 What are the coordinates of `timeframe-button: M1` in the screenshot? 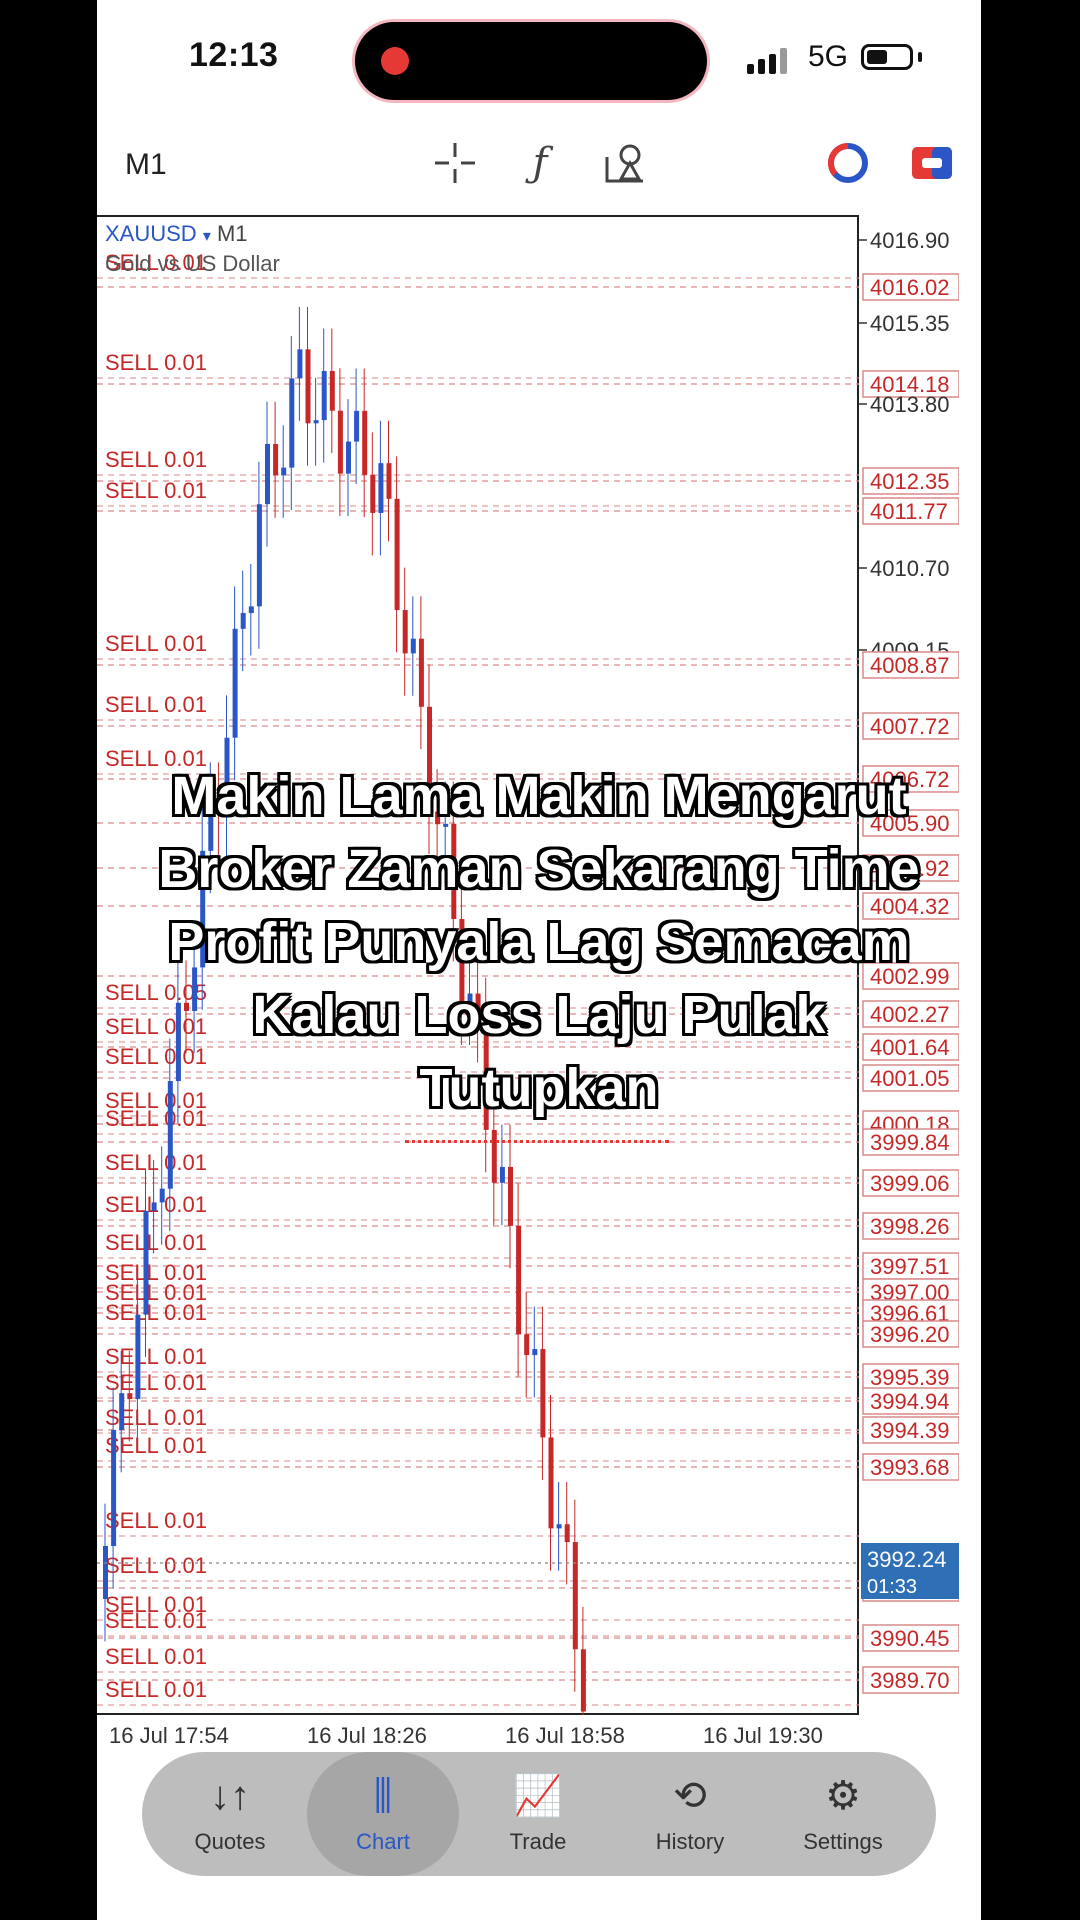 It's located at (146, 165).